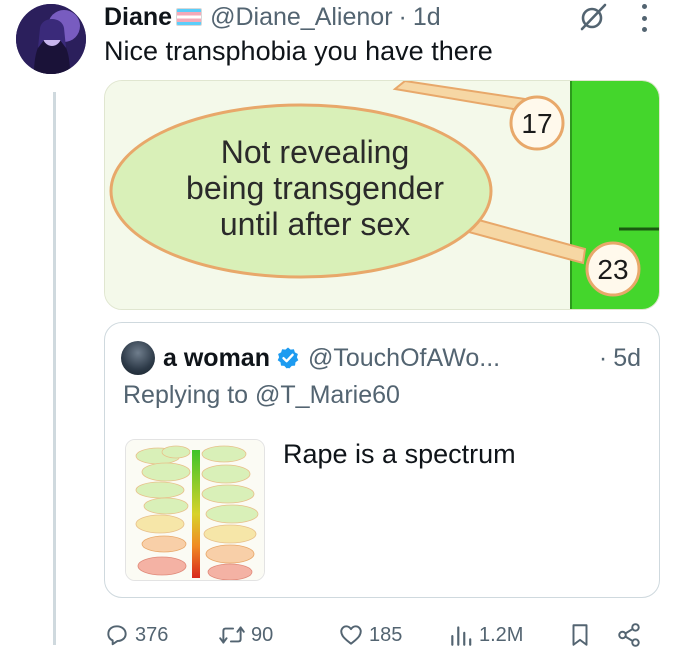 Image resolution: width=680 pixels, height=652 pixels. What do you see at coordinates (315, 152) in the screenshot?
I see `media-bubble-line-1: Not revealing` at bounding box center [315, 152].